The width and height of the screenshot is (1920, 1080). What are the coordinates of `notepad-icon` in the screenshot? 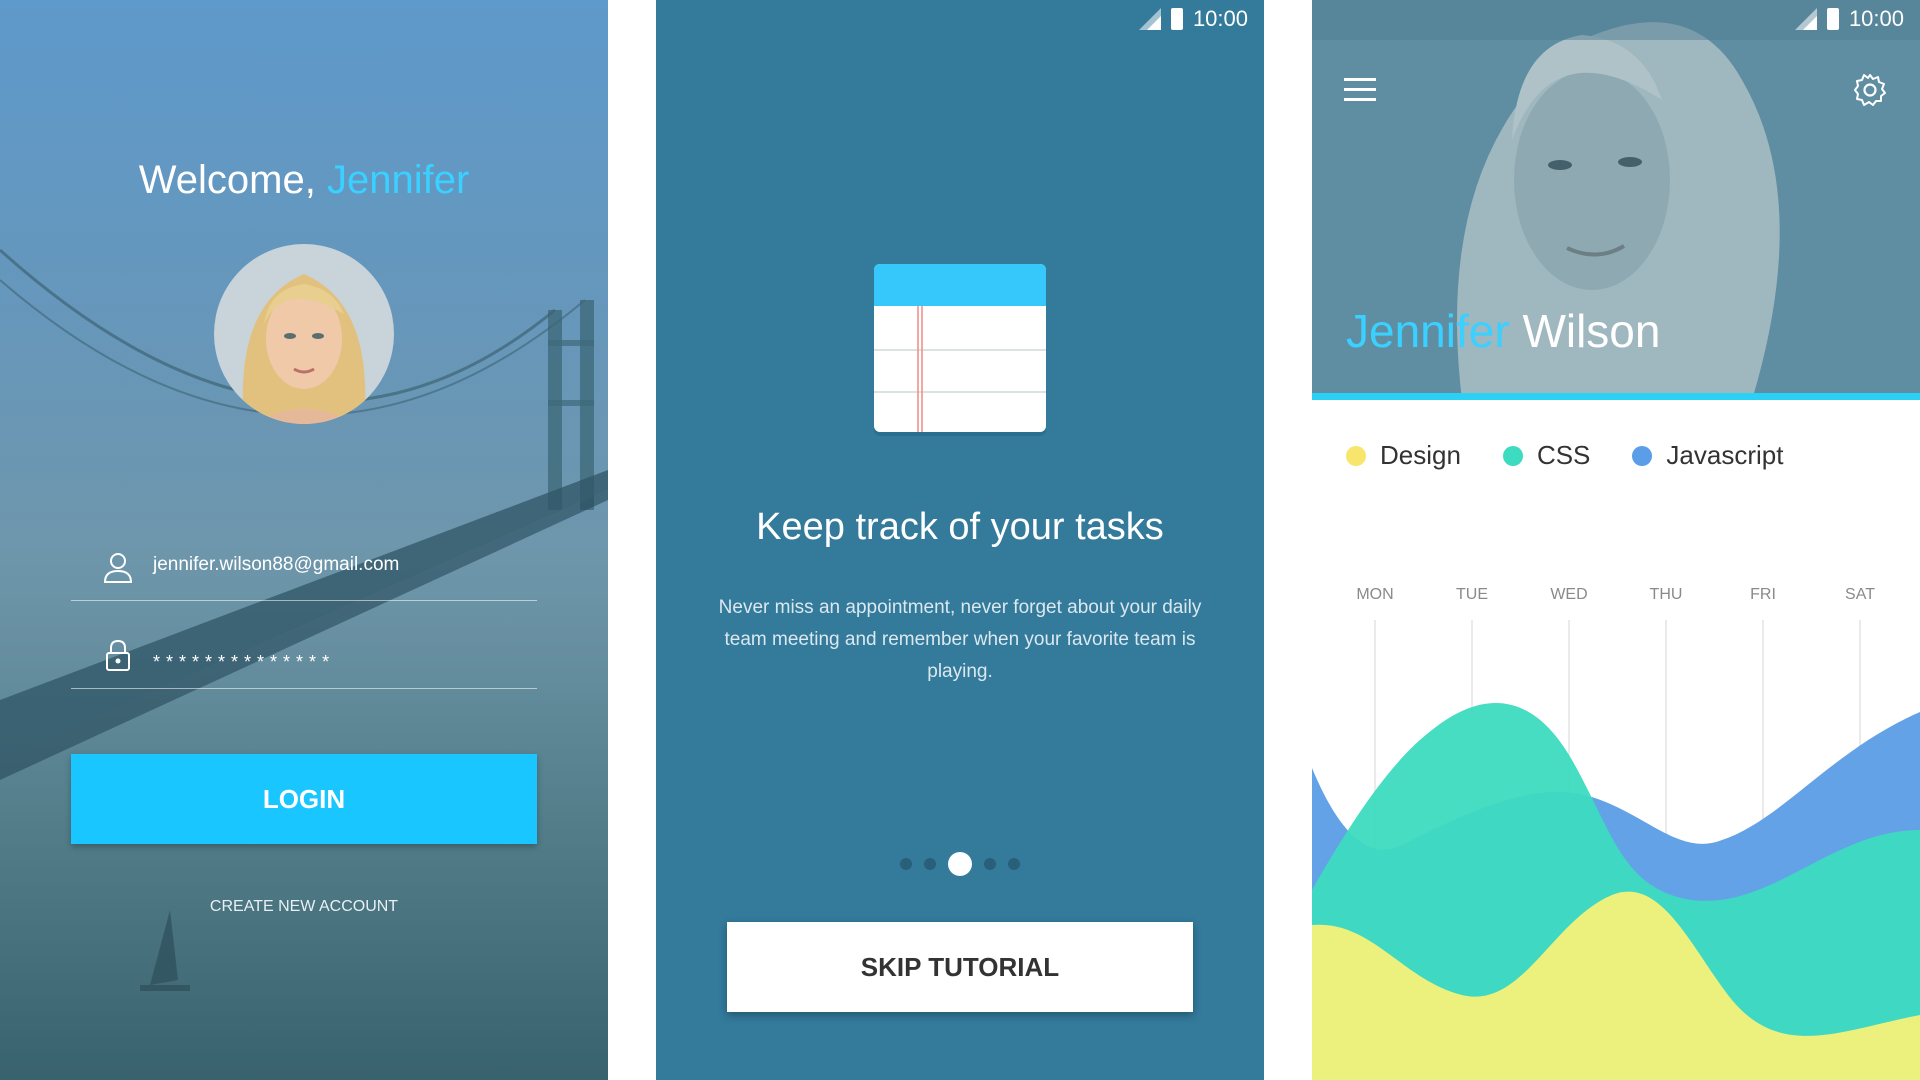 It's located at (960, 350).